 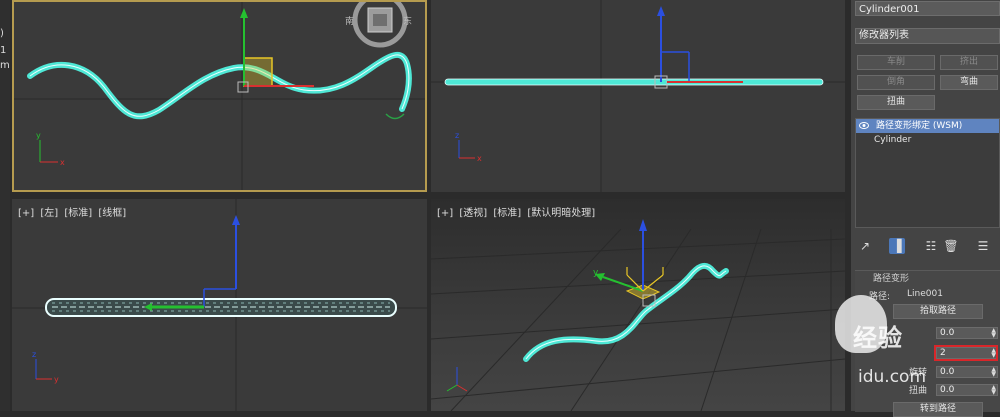 What do you see at coordinates (947, 390) in the screenshot?
I see `twist-value: 0.0` at bounding box center [947, 390].